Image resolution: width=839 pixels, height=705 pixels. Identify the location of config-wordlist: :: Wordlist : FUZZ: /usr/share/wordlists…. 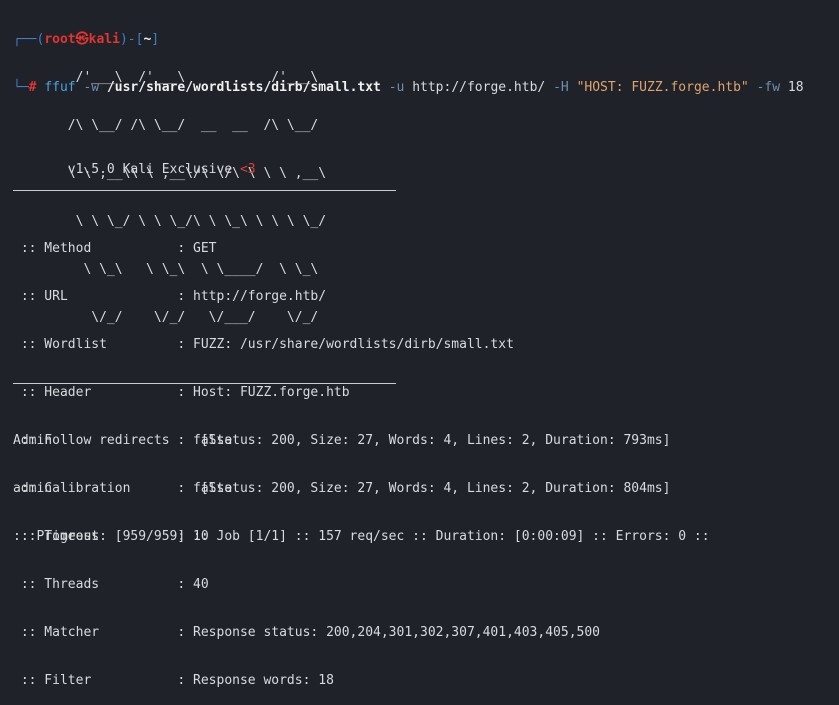
(263, 344).